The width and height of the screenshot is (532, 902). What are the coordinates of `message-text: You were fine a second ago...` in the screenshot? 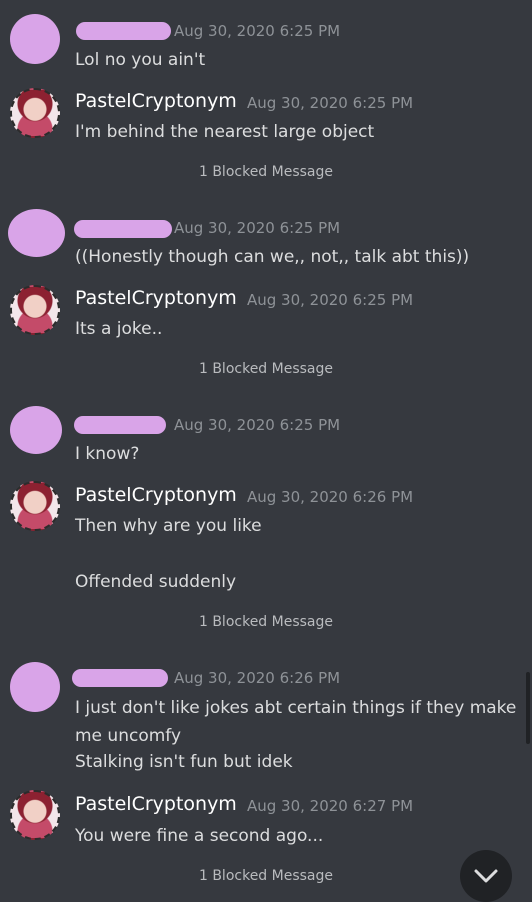 It's located at (199, 836).